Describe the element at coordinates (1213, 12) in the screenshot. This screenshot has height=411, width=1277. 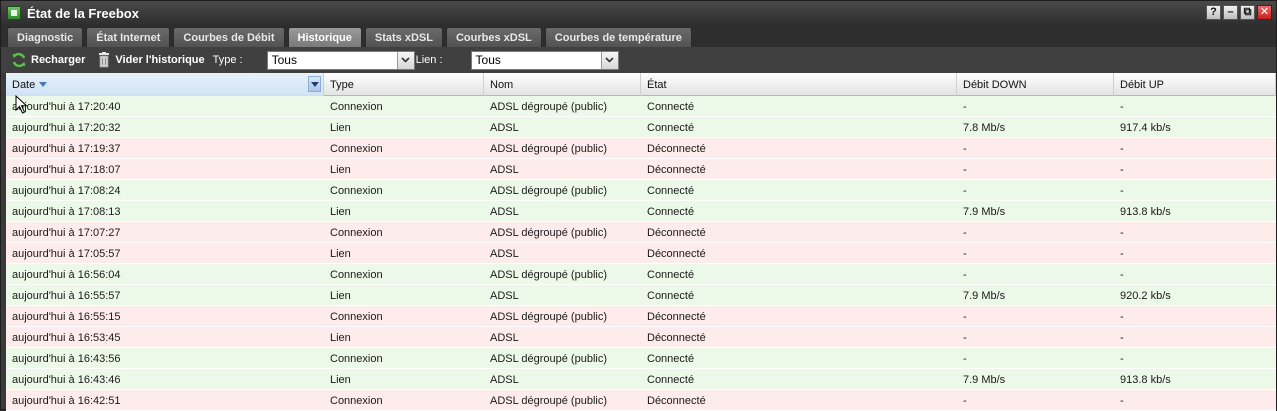
I see `help-button: ?` at that location.